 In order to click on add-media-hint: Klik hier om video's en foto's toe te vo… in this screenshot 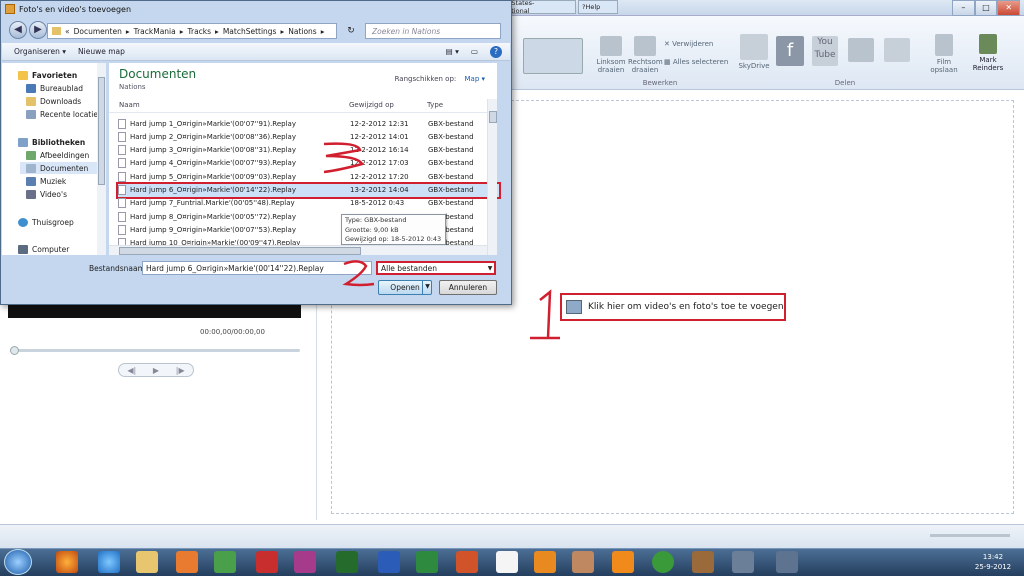, I will do `click(673, 307)`.